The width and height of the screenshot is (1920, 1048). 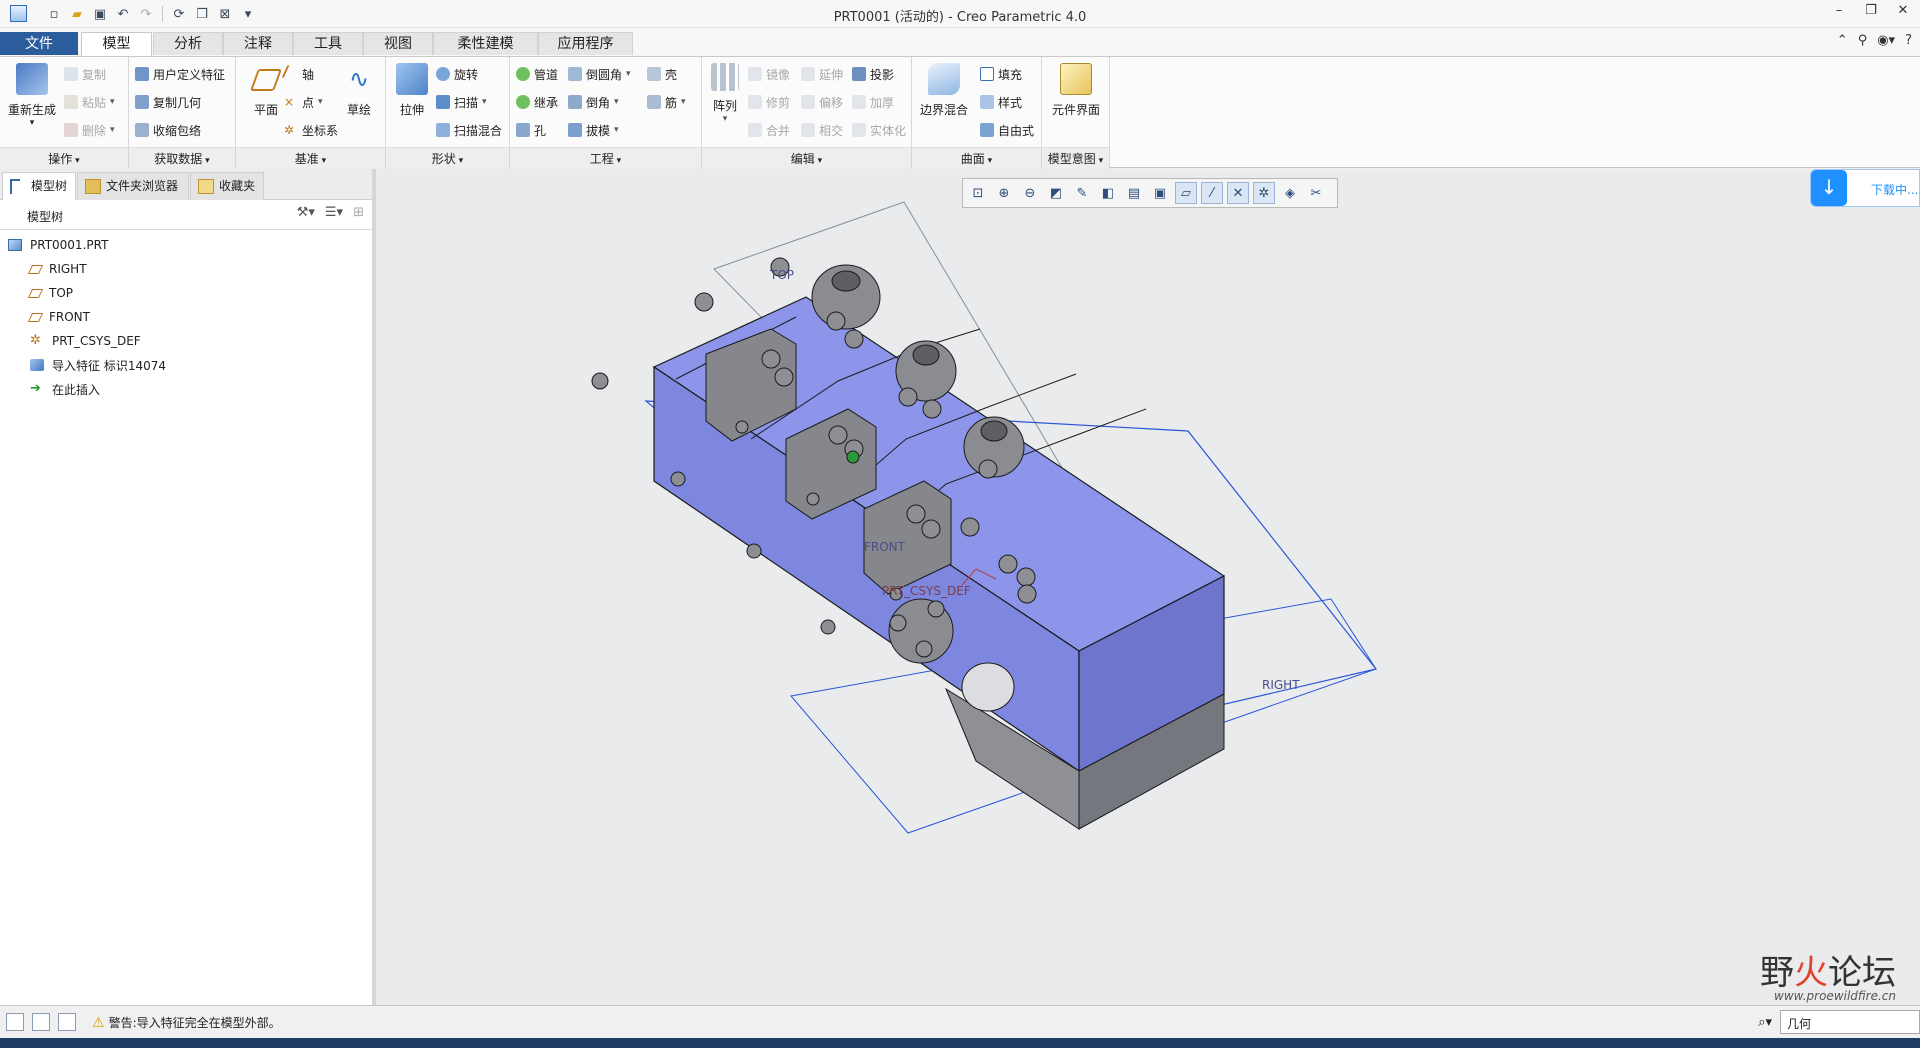 I want to click on regenerate-button: 重新生成 ▾, so click(x=32, y=95).